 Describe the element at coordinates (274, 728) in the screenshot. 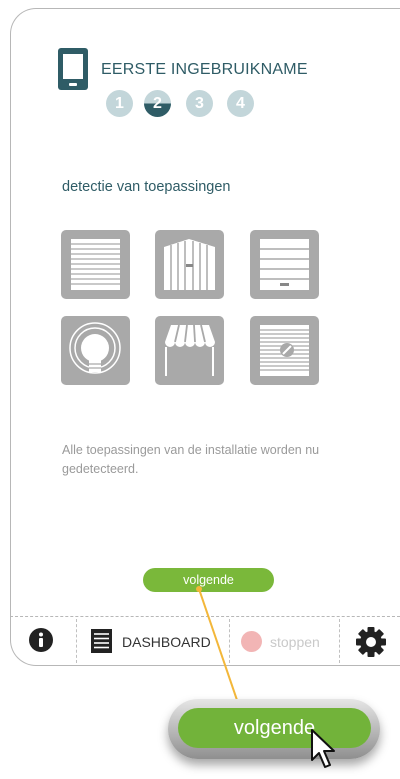

I see `callout-next-button: volgende` at that location.